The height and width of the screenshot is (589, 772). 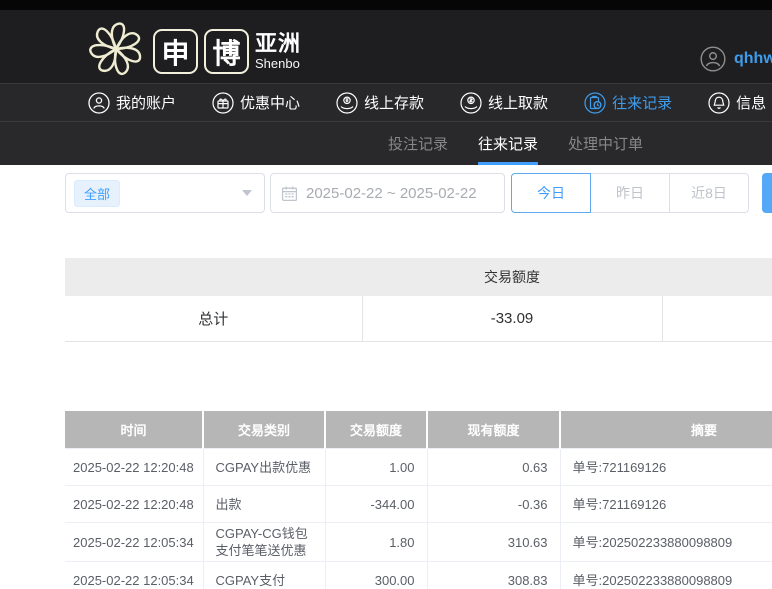 What do you see at coordinates (347, 102) in the screenshot?
I see `deposit-coin-icon` at bounding box center [347, 102].